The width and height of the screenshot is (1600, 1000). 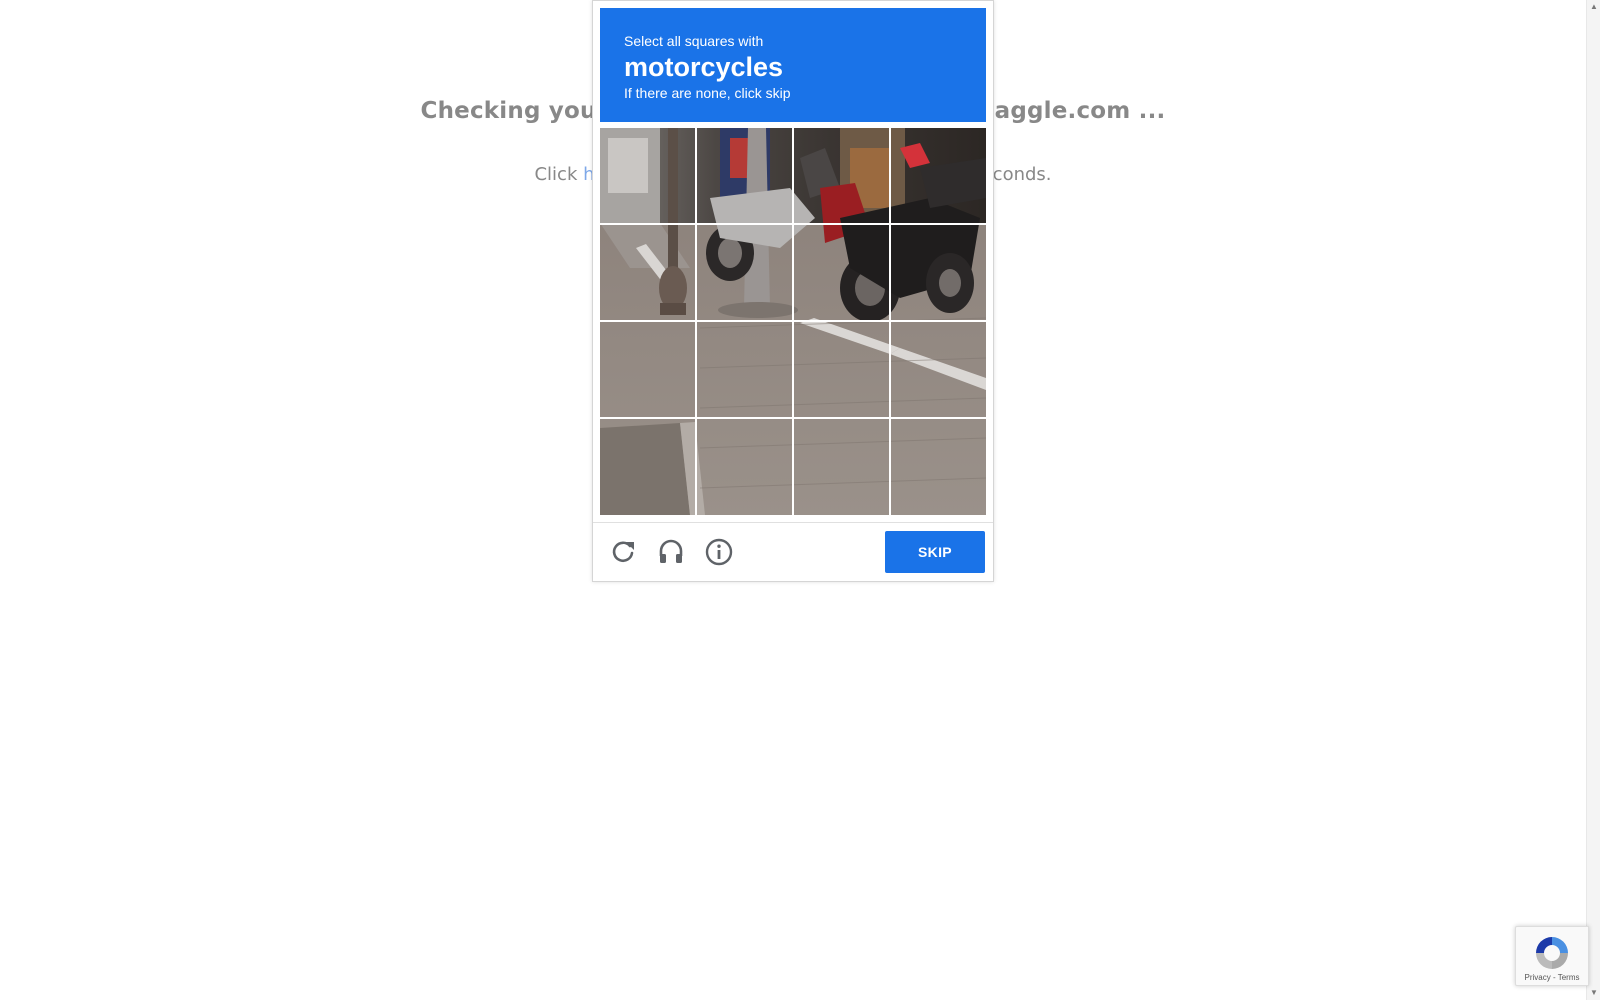 What do you see at coordinates (935, 552) in the screenshot?
I see `skip-button: SKIP` at bounding box center [935, 552].